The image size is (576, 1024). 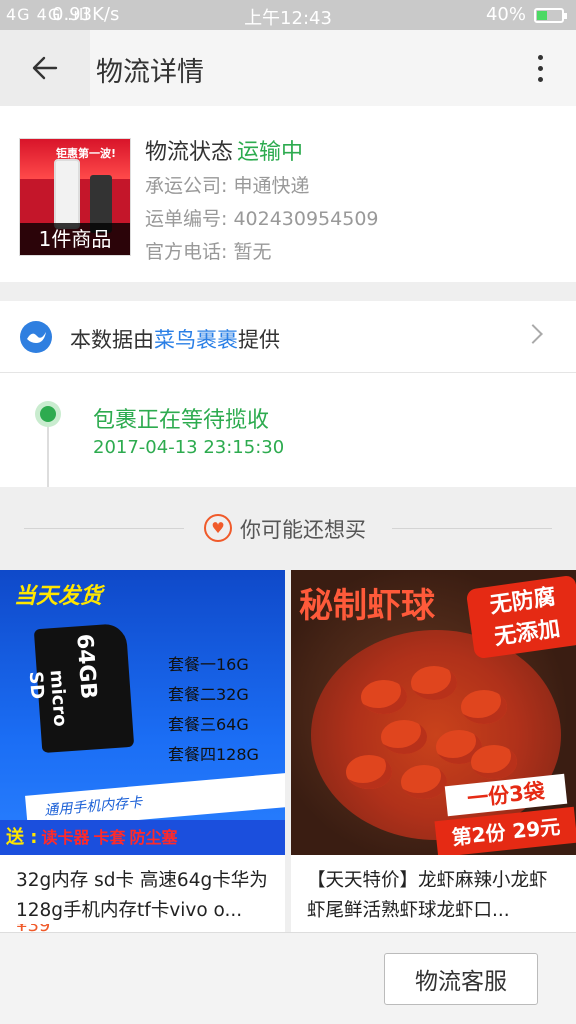 What do you see at coordinates (75, 239) in the screenshot?
I see `item-count-badge: 1件商品` at bounding box center [75, 239].